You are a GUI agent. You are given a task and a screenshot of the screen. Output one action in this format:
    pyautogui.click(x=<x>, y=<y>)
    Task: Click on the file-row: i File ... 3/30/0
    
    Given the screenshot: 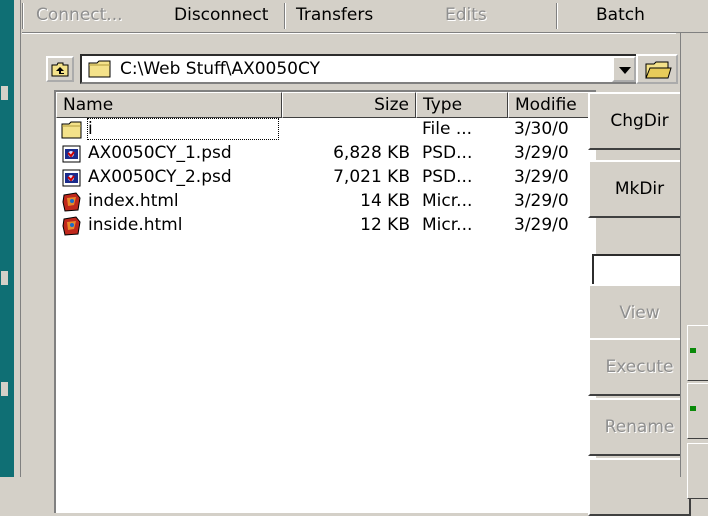 What is the action you would take?
    pyautogui.click(x=326, y=130)
    